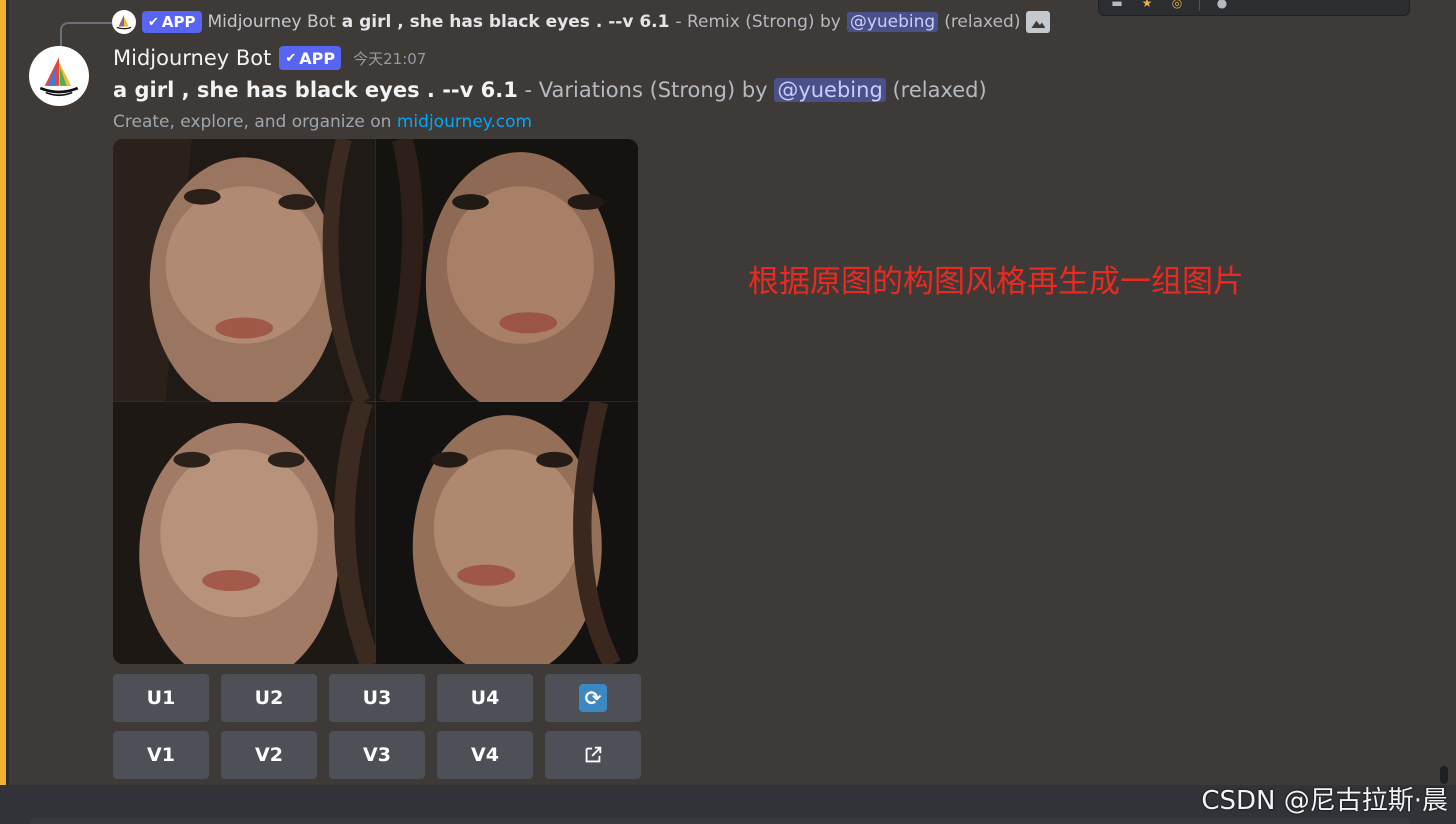  Describe the element at coordinates (252, 122) in the screenshot. I see `subtext-label: Create, explore, and organize on` at that location.